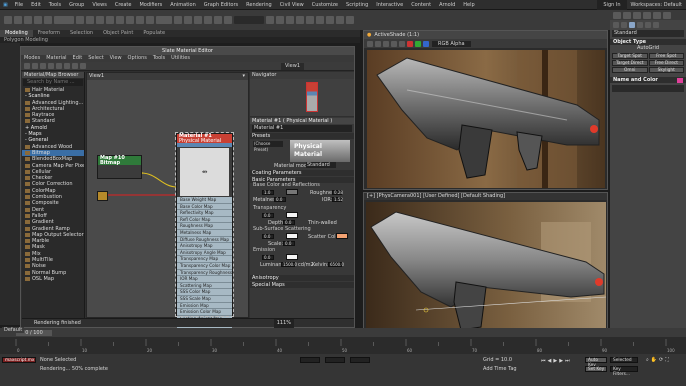  What do you see at coordinates (302, 128) in the screenshot?
I see `material-name-field: Material #1` at bounding box center [302, 128].